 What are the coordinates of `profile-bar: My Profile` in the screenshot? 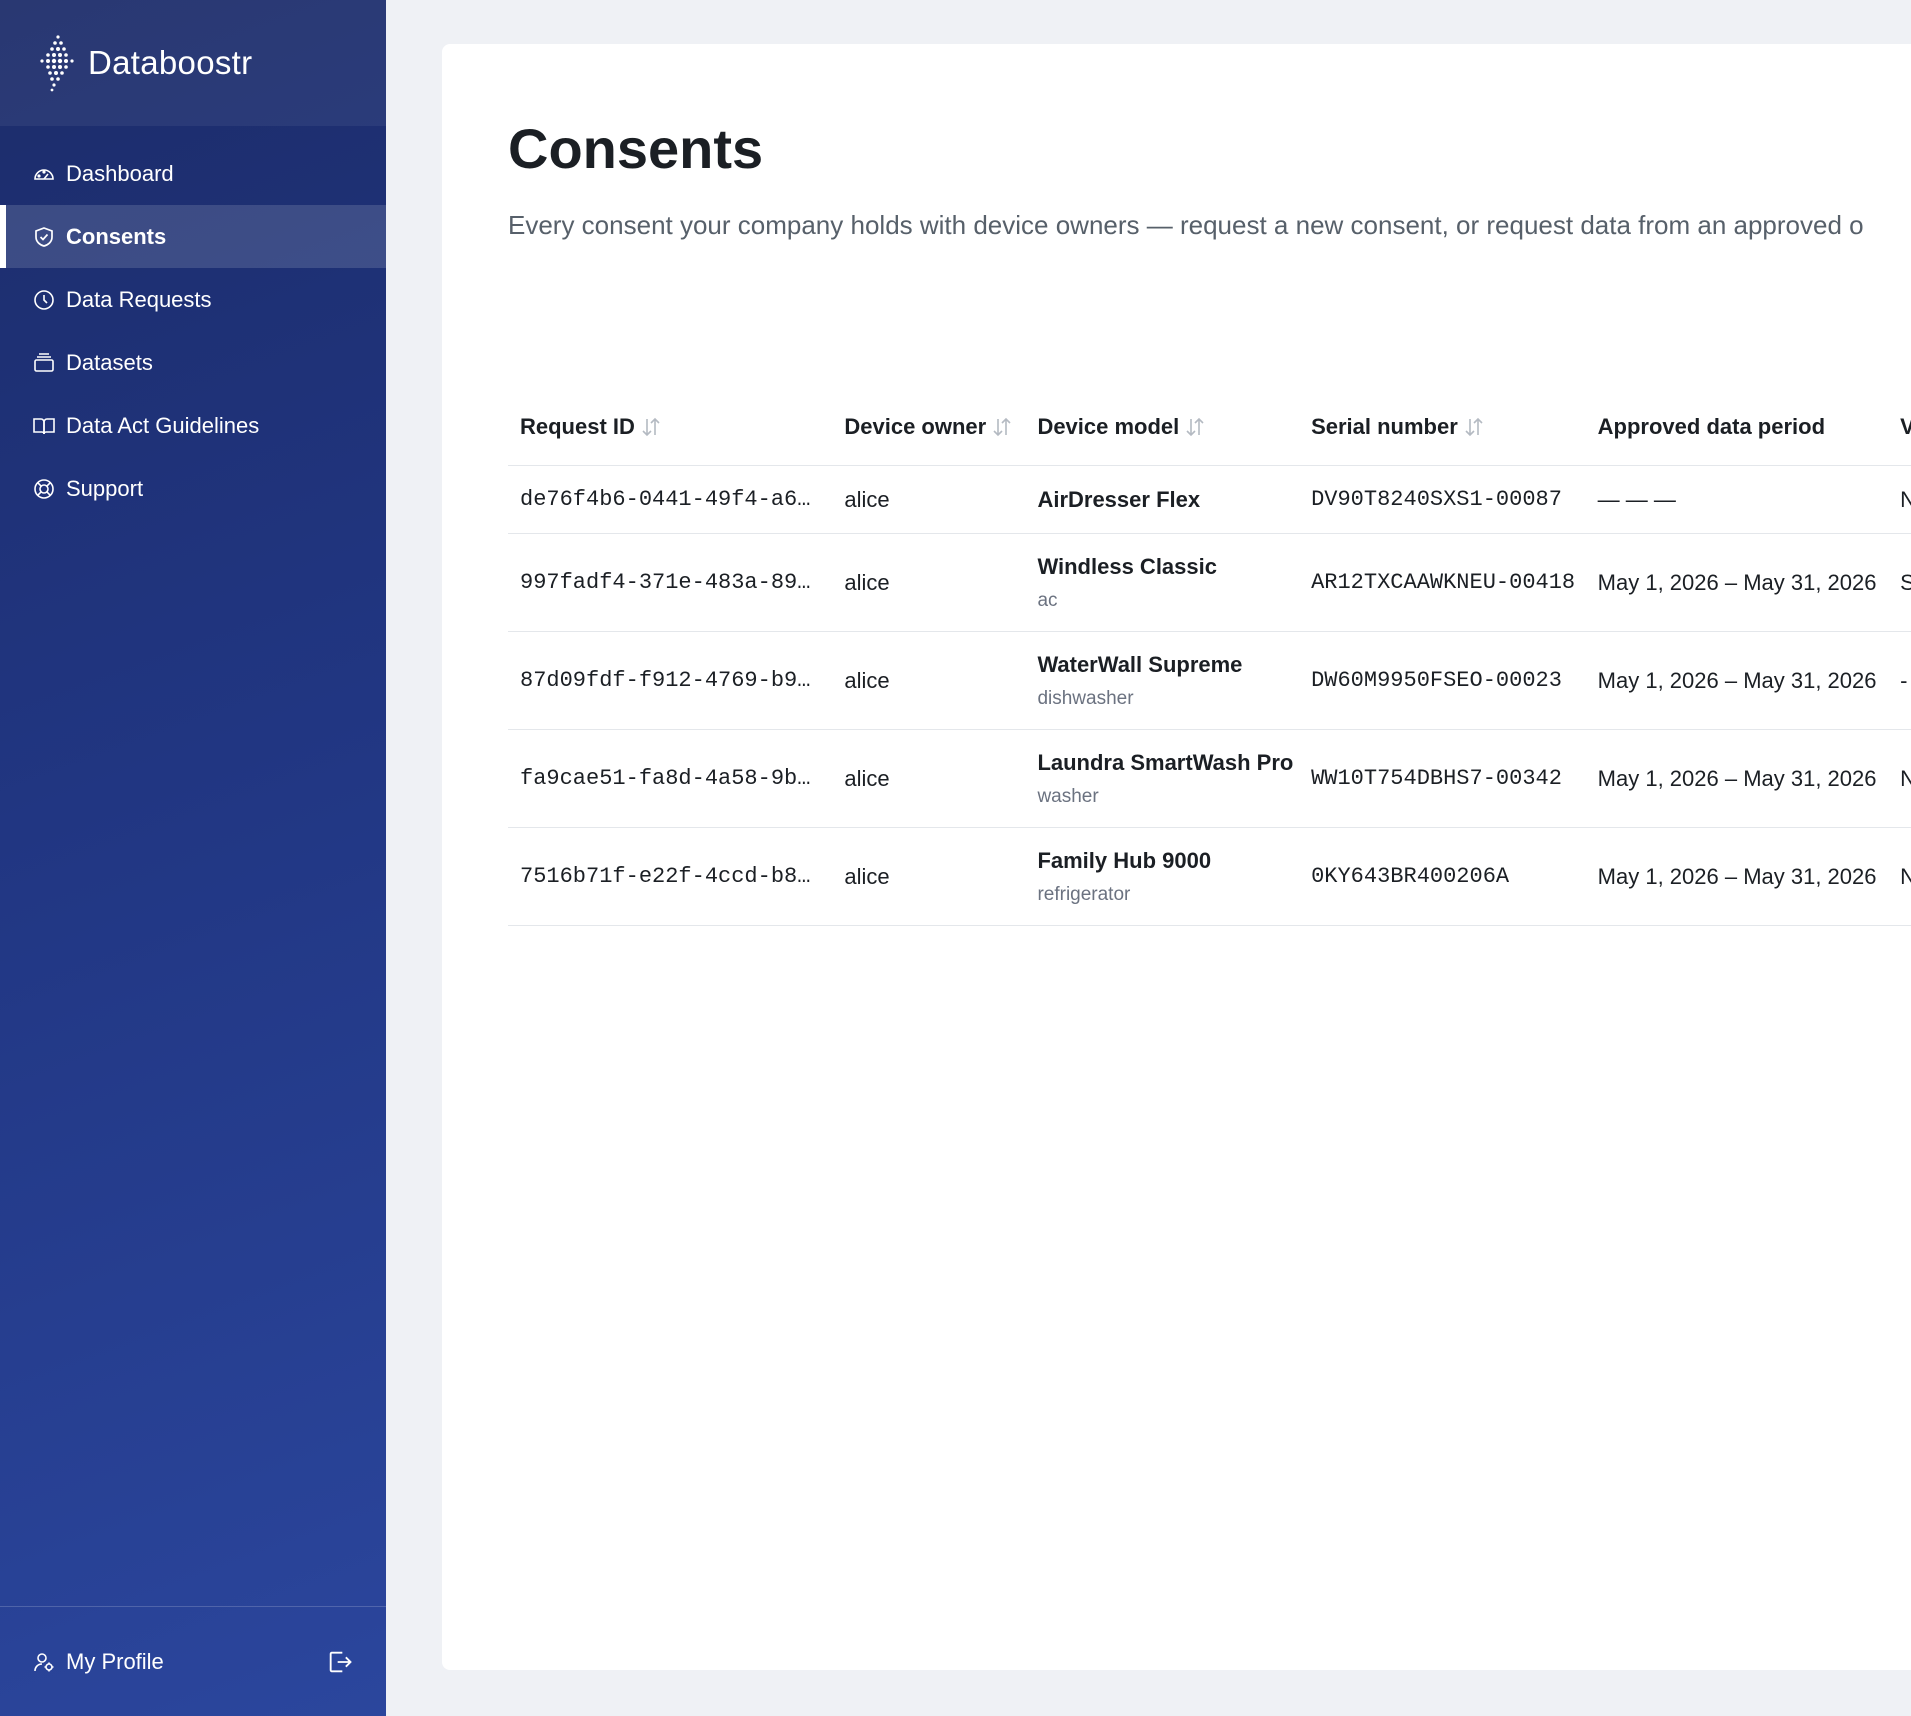 It's located at (193, 1661).